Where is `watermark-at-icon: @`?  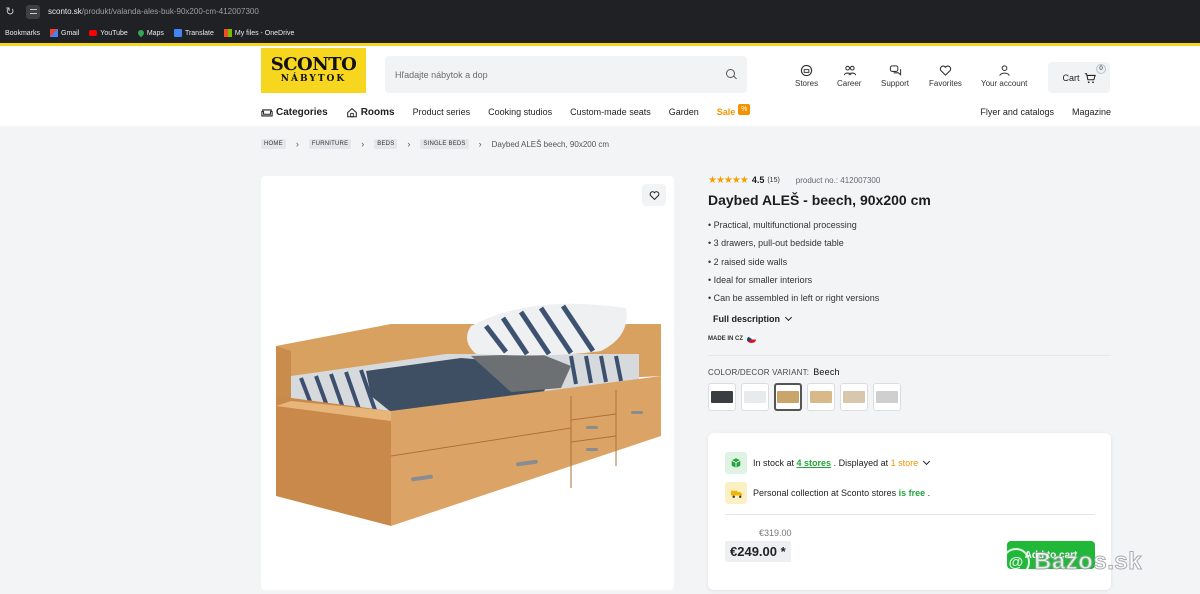
watermark-at-icon: @ is located at coordinates (1016, 562).